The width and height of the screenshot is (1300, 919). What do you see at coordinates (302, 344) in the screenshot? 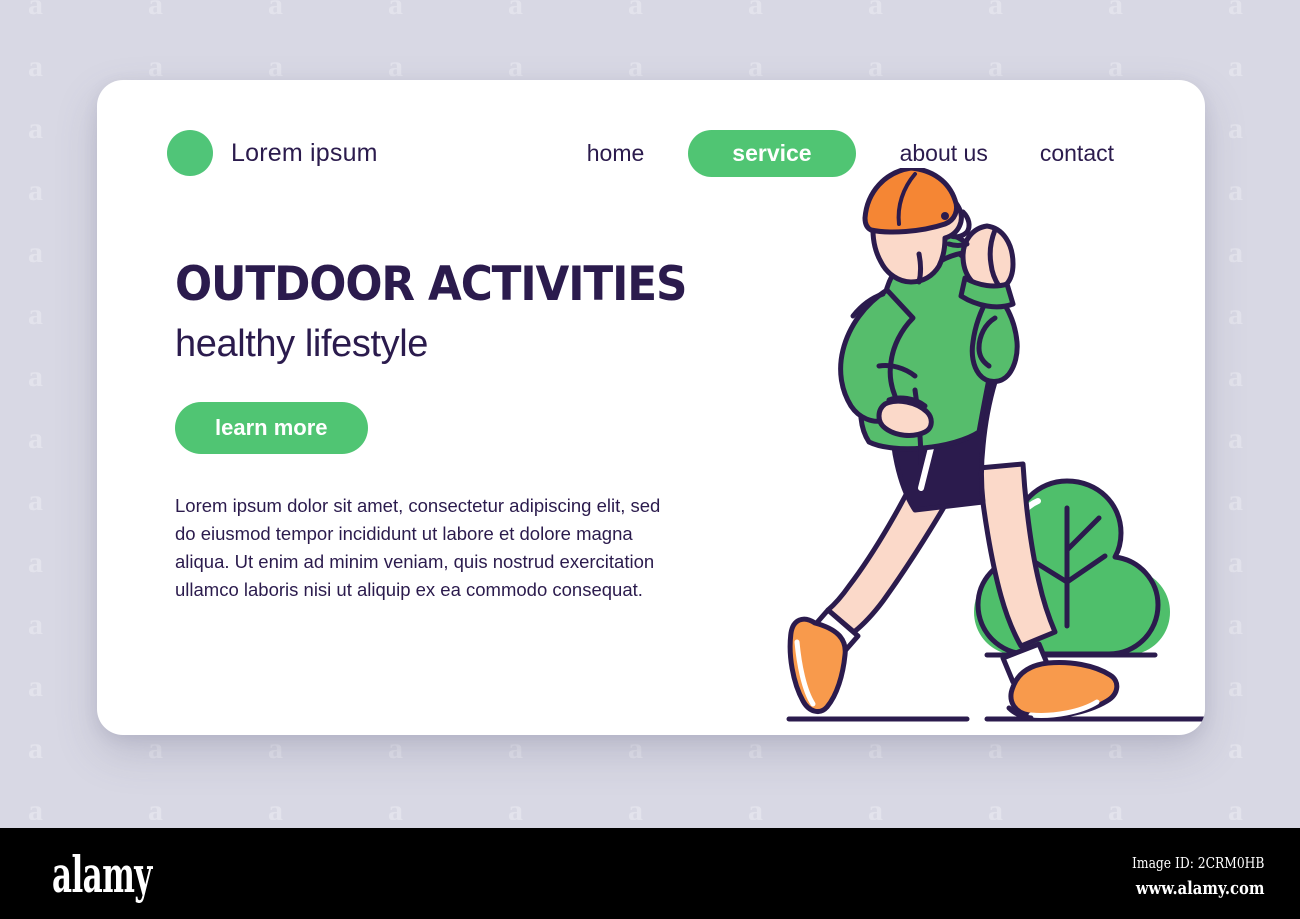
I see `page-subtitle: healthy lifestyle` at bounding box center [302, 344].